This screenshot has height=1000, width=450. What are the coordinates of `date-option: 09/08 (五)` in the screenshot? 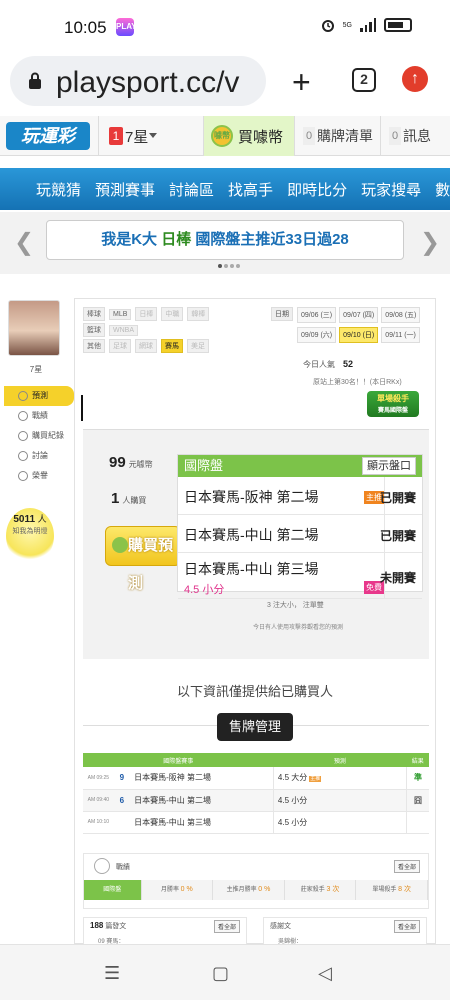 It's located at (401, 315).